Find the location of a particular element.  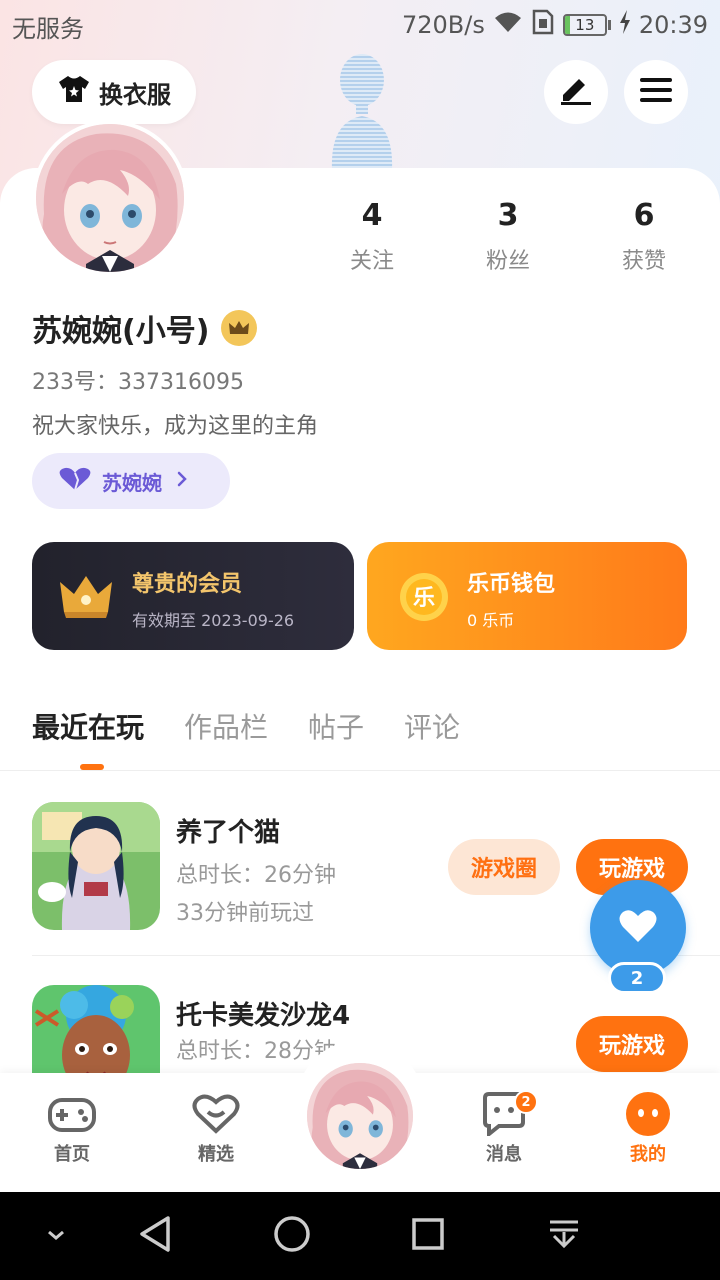

game-title: 托卡美发沙龙4 is located at coordinates (263, 1016).